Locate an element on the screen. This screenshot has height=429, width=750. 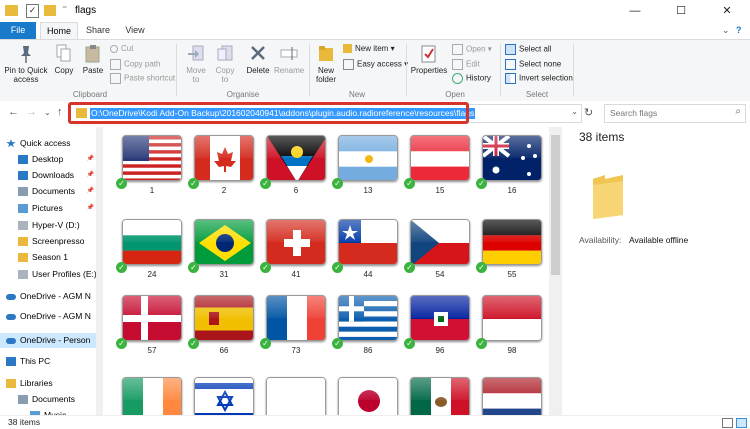
file-name: 13 is located at coordinates (368, 190).